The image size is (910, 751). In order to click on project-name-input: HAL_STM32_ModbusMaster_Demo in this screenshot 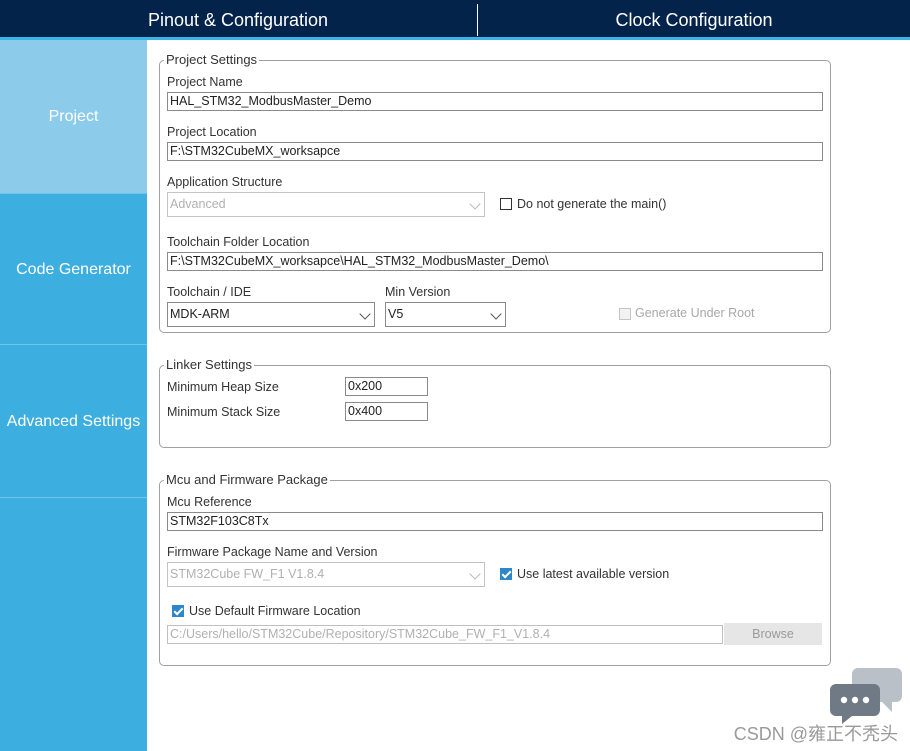, I will do `click(495, 101)`.